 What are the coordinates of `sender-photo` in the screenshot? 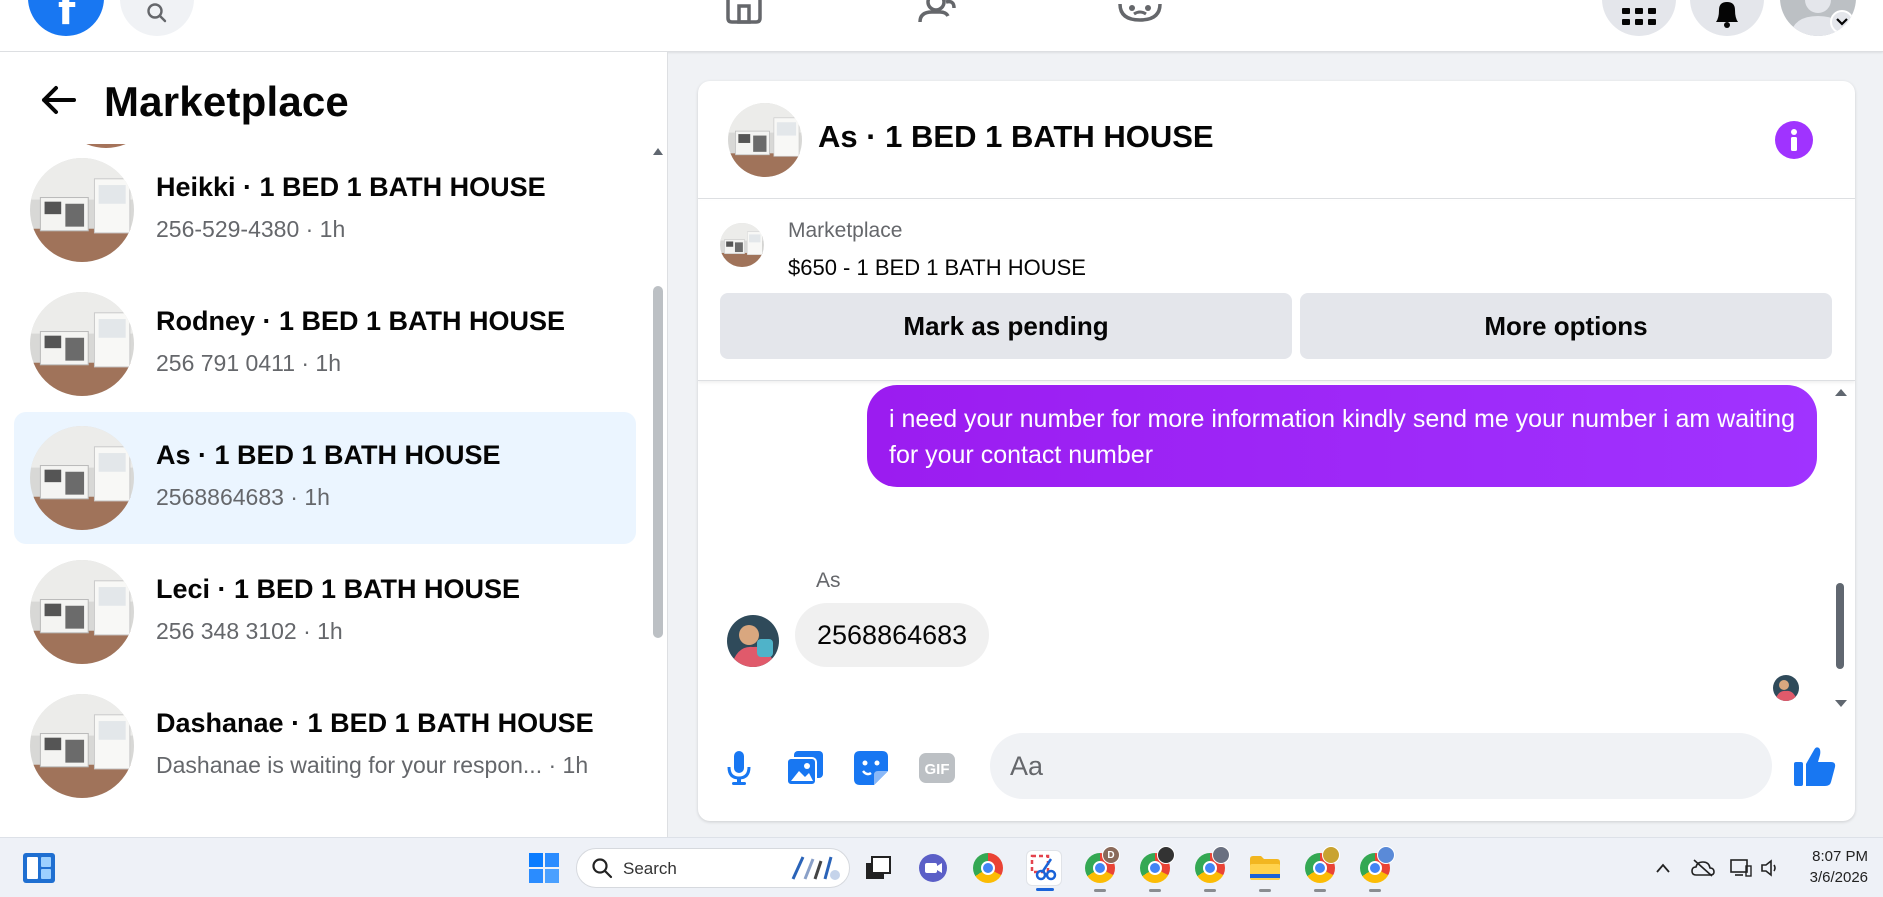 It's located at (753, 641).